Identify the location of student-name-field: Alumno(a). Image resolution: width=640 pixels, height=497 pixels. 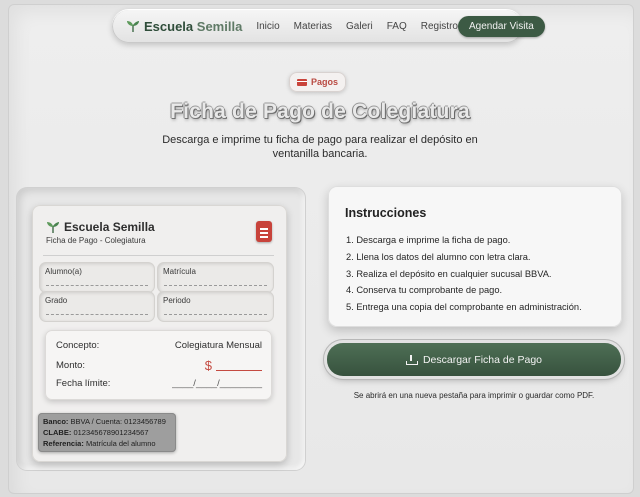
(97, 277).